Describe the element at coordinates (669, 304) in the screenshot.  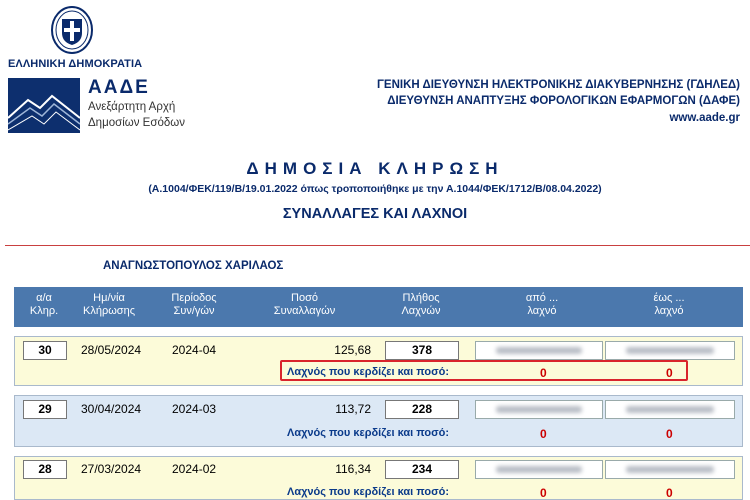
I see `header-to: έως ... λαχνό` at that location.